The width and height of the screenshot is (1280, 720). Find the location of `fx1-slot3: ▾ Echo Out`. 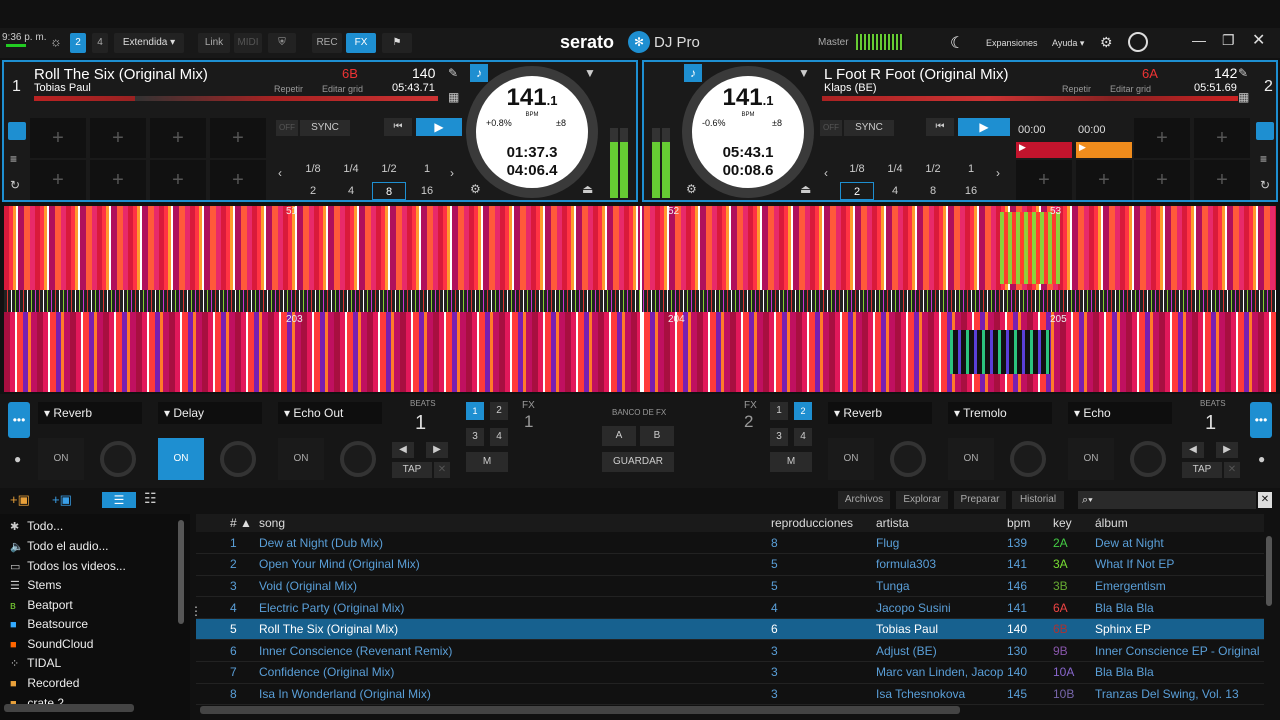

fx1-slot3: ▾ Echo Out is located at coordinates (330, 413).